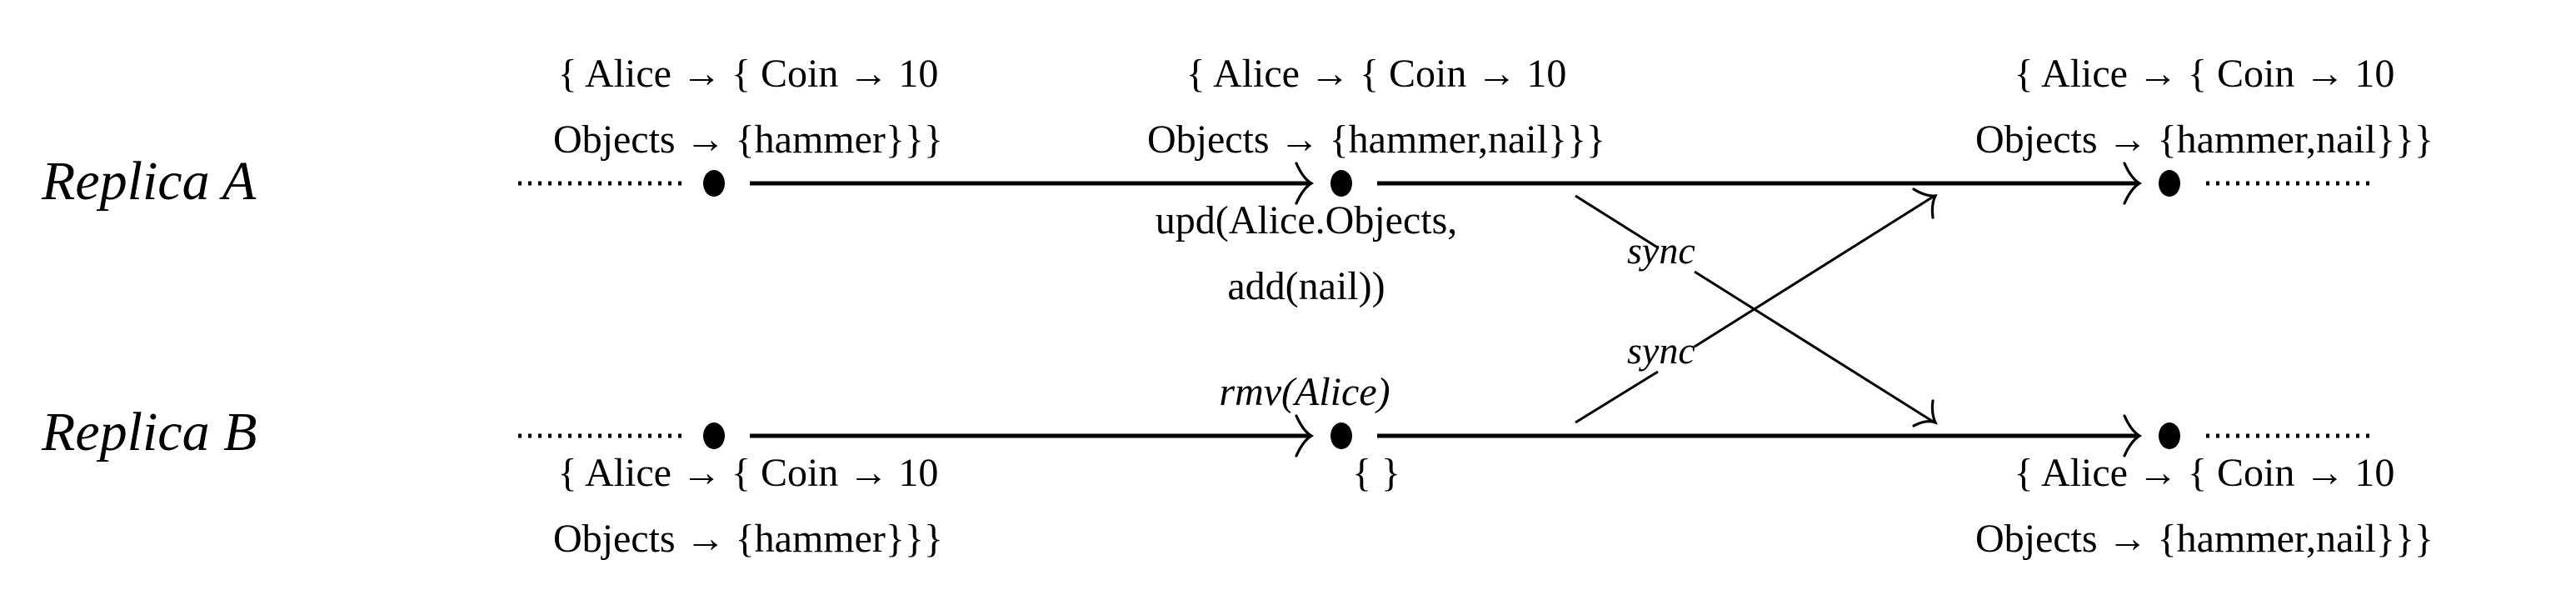 This screenshot has height=610, width=2576. I want to click on state-a2-line2: Objects → {hammer,nail}}}, so click(1376, 140).